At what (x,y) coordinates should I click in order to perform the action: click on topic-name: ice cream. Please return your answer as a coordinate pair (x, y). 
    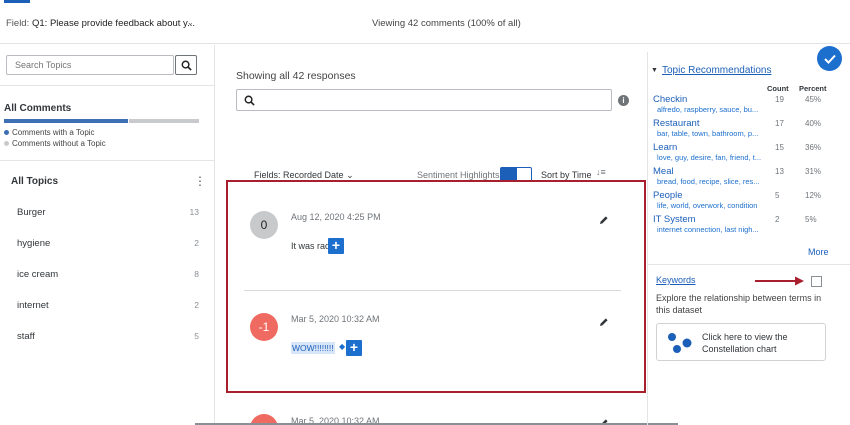
    Looking at the image, I should click on (38, 274).